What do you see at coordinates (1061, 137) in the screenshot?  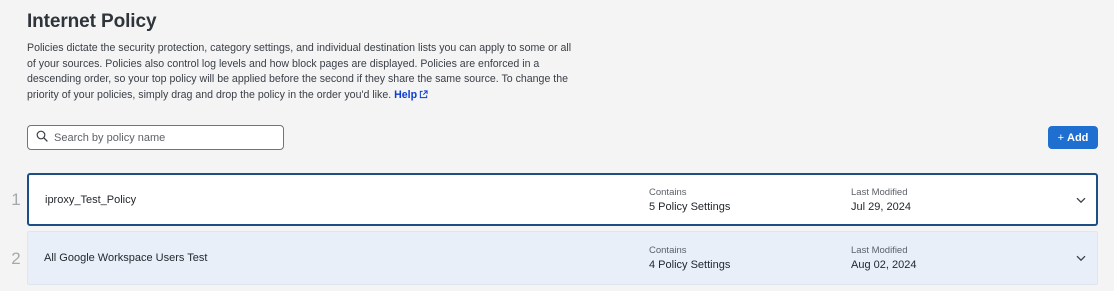 I see `plus-icon: +` at bounding box center [1061, 137].